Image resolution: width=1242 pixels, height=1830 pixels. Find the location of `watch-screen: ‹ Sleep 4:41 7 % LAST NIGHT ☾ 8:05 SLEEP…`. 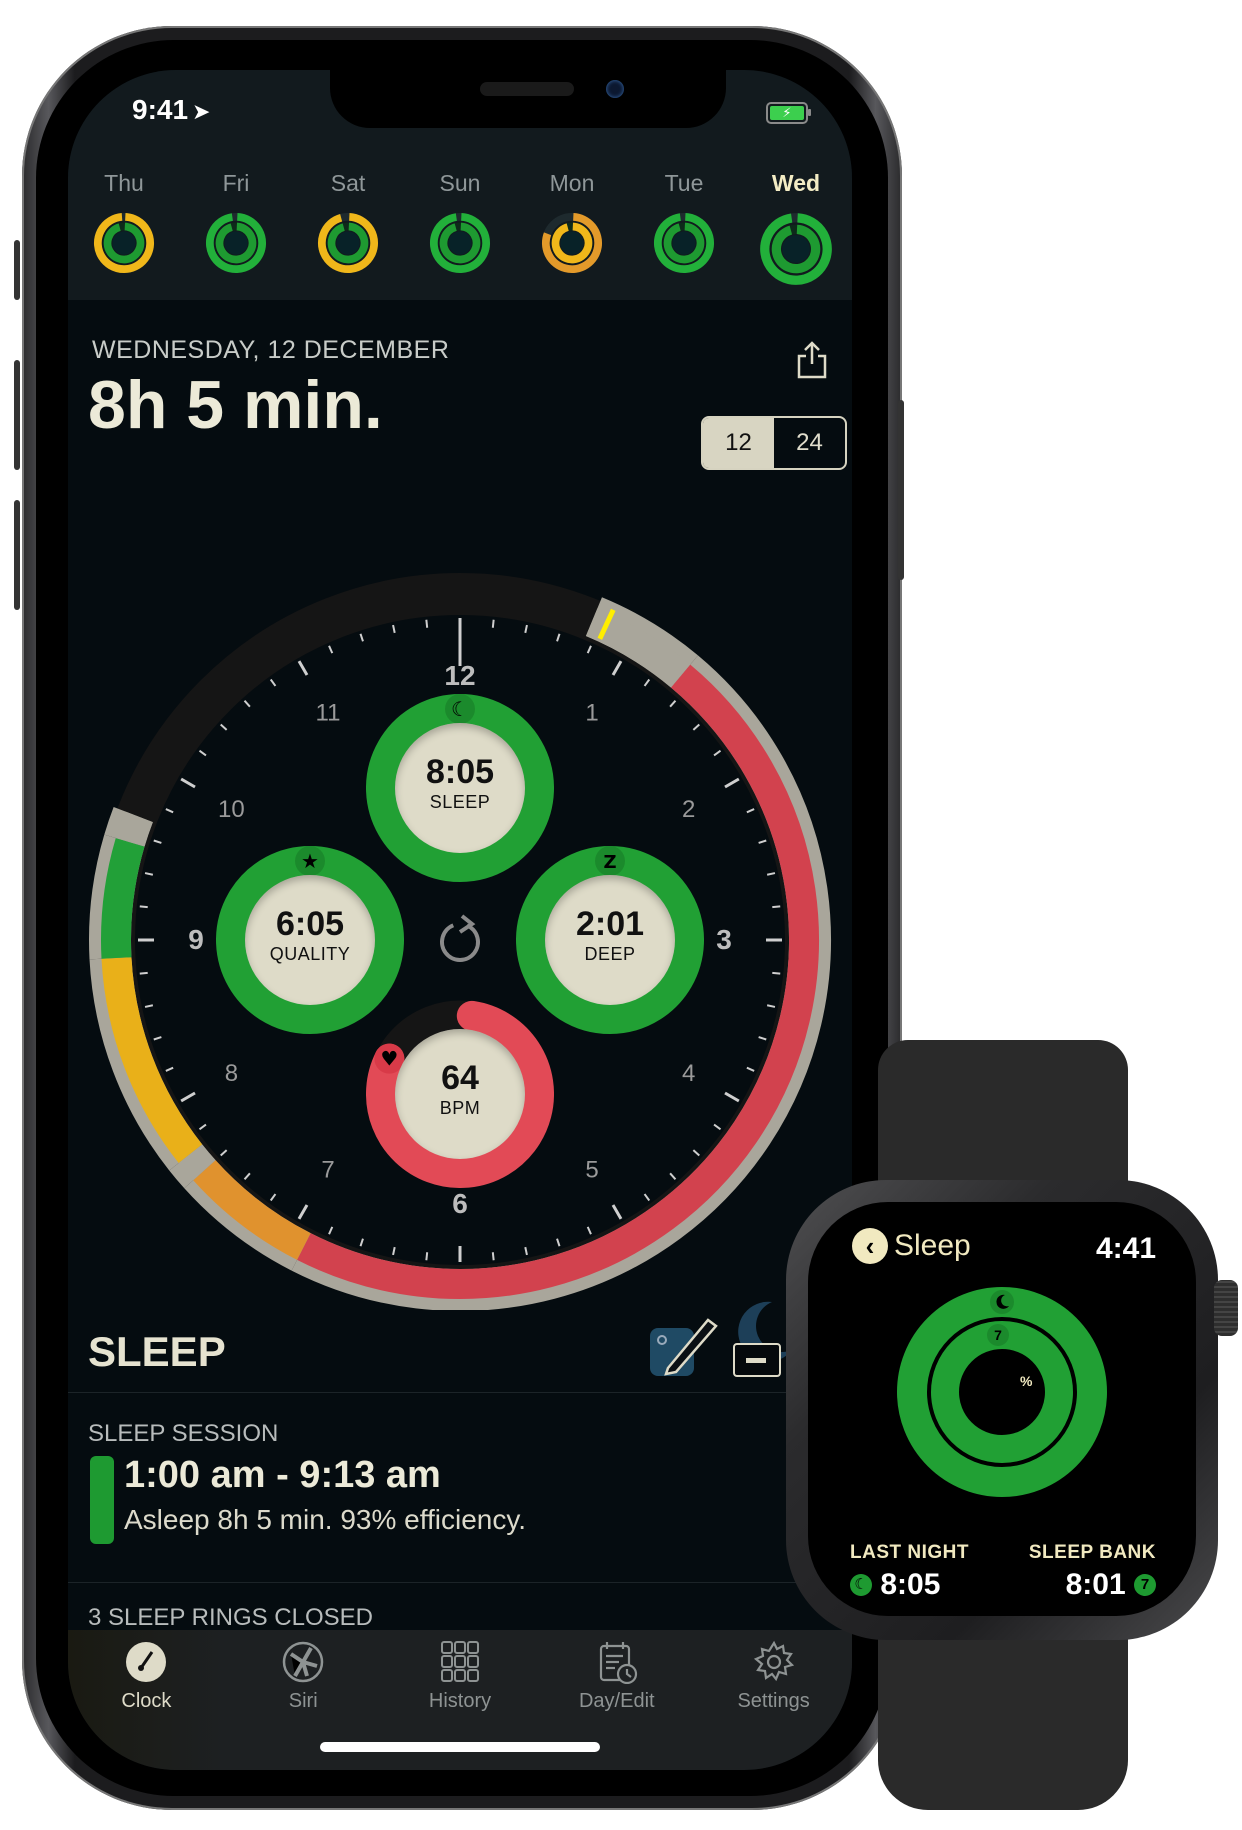

watch-screen: ‹ Sleep 4:41 7 % LAST NIGHT ☾ 8:05 SLEEP… is located at coordinates (1002, 1409).